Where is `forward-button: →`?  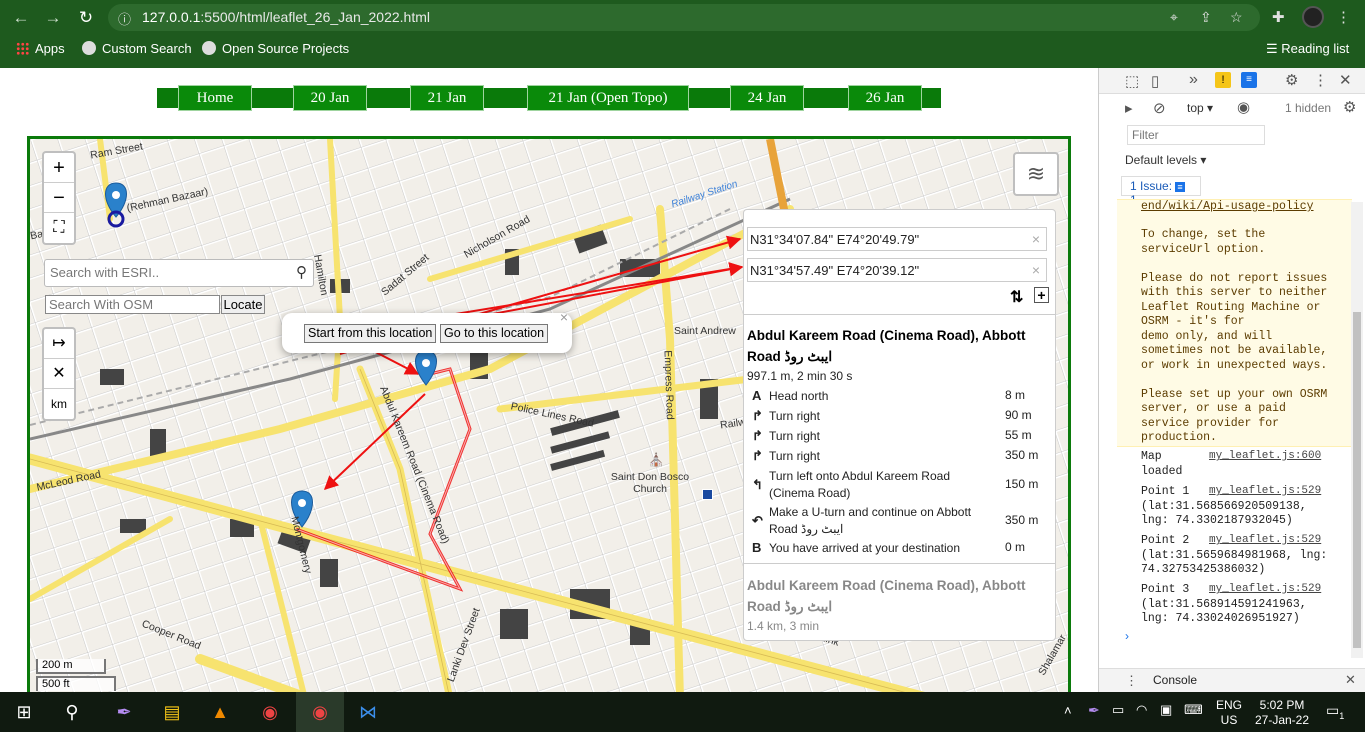 forward-button: → is located at coordinates (53, 18).